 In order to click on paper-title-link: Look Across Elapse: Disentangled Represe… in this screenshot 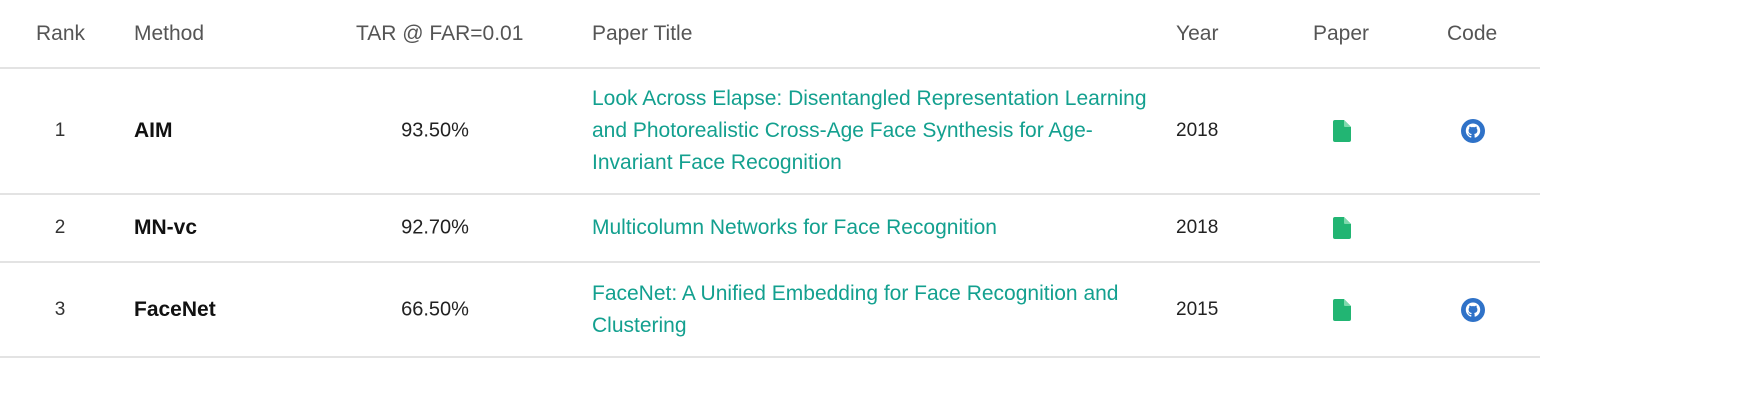, I will do `click(877, 131)`.